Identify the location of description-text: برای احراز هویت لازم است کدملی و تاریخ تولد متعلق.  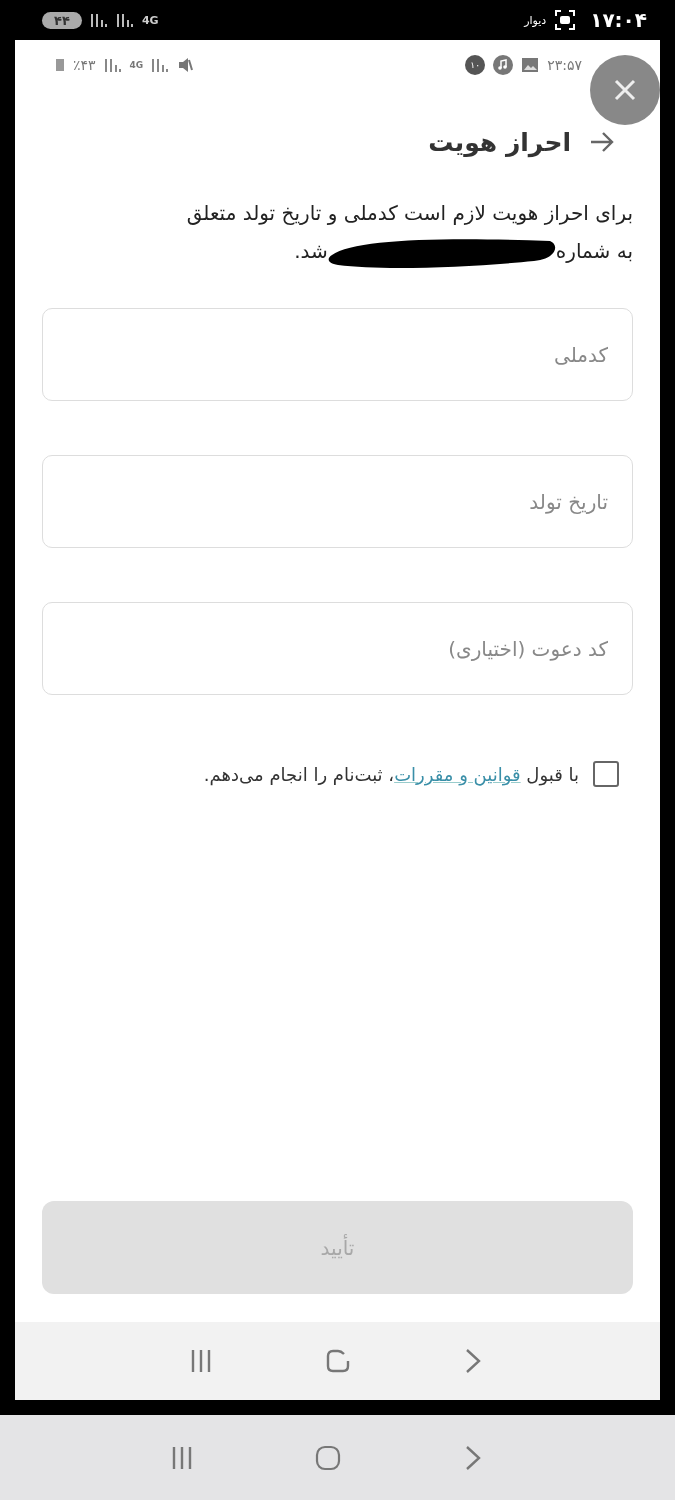
(409, 213).